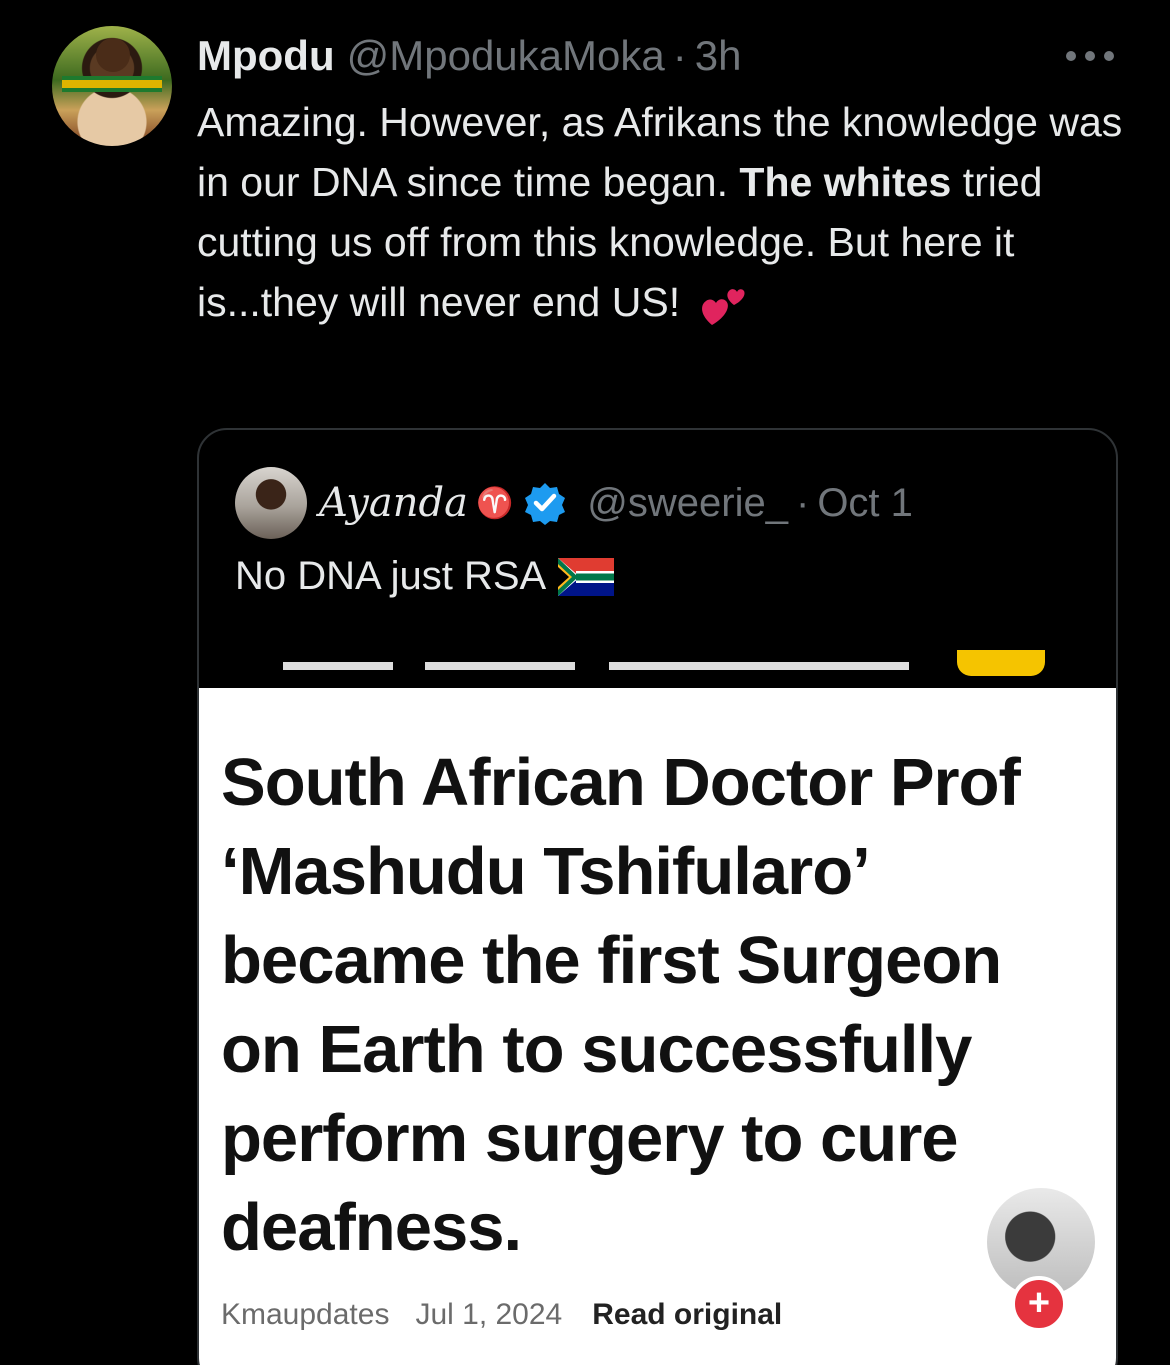  Describe the element at coordinates (718, 56) in the screenshot. I see `tweet-time: 3h` at that location.